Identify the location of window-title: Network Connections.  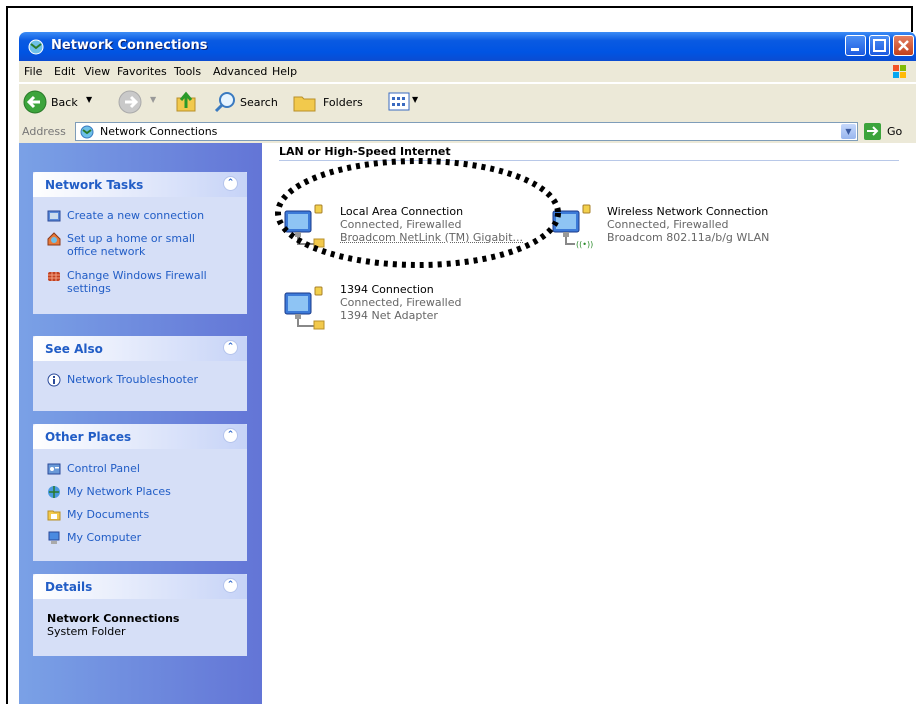
(129, 45).